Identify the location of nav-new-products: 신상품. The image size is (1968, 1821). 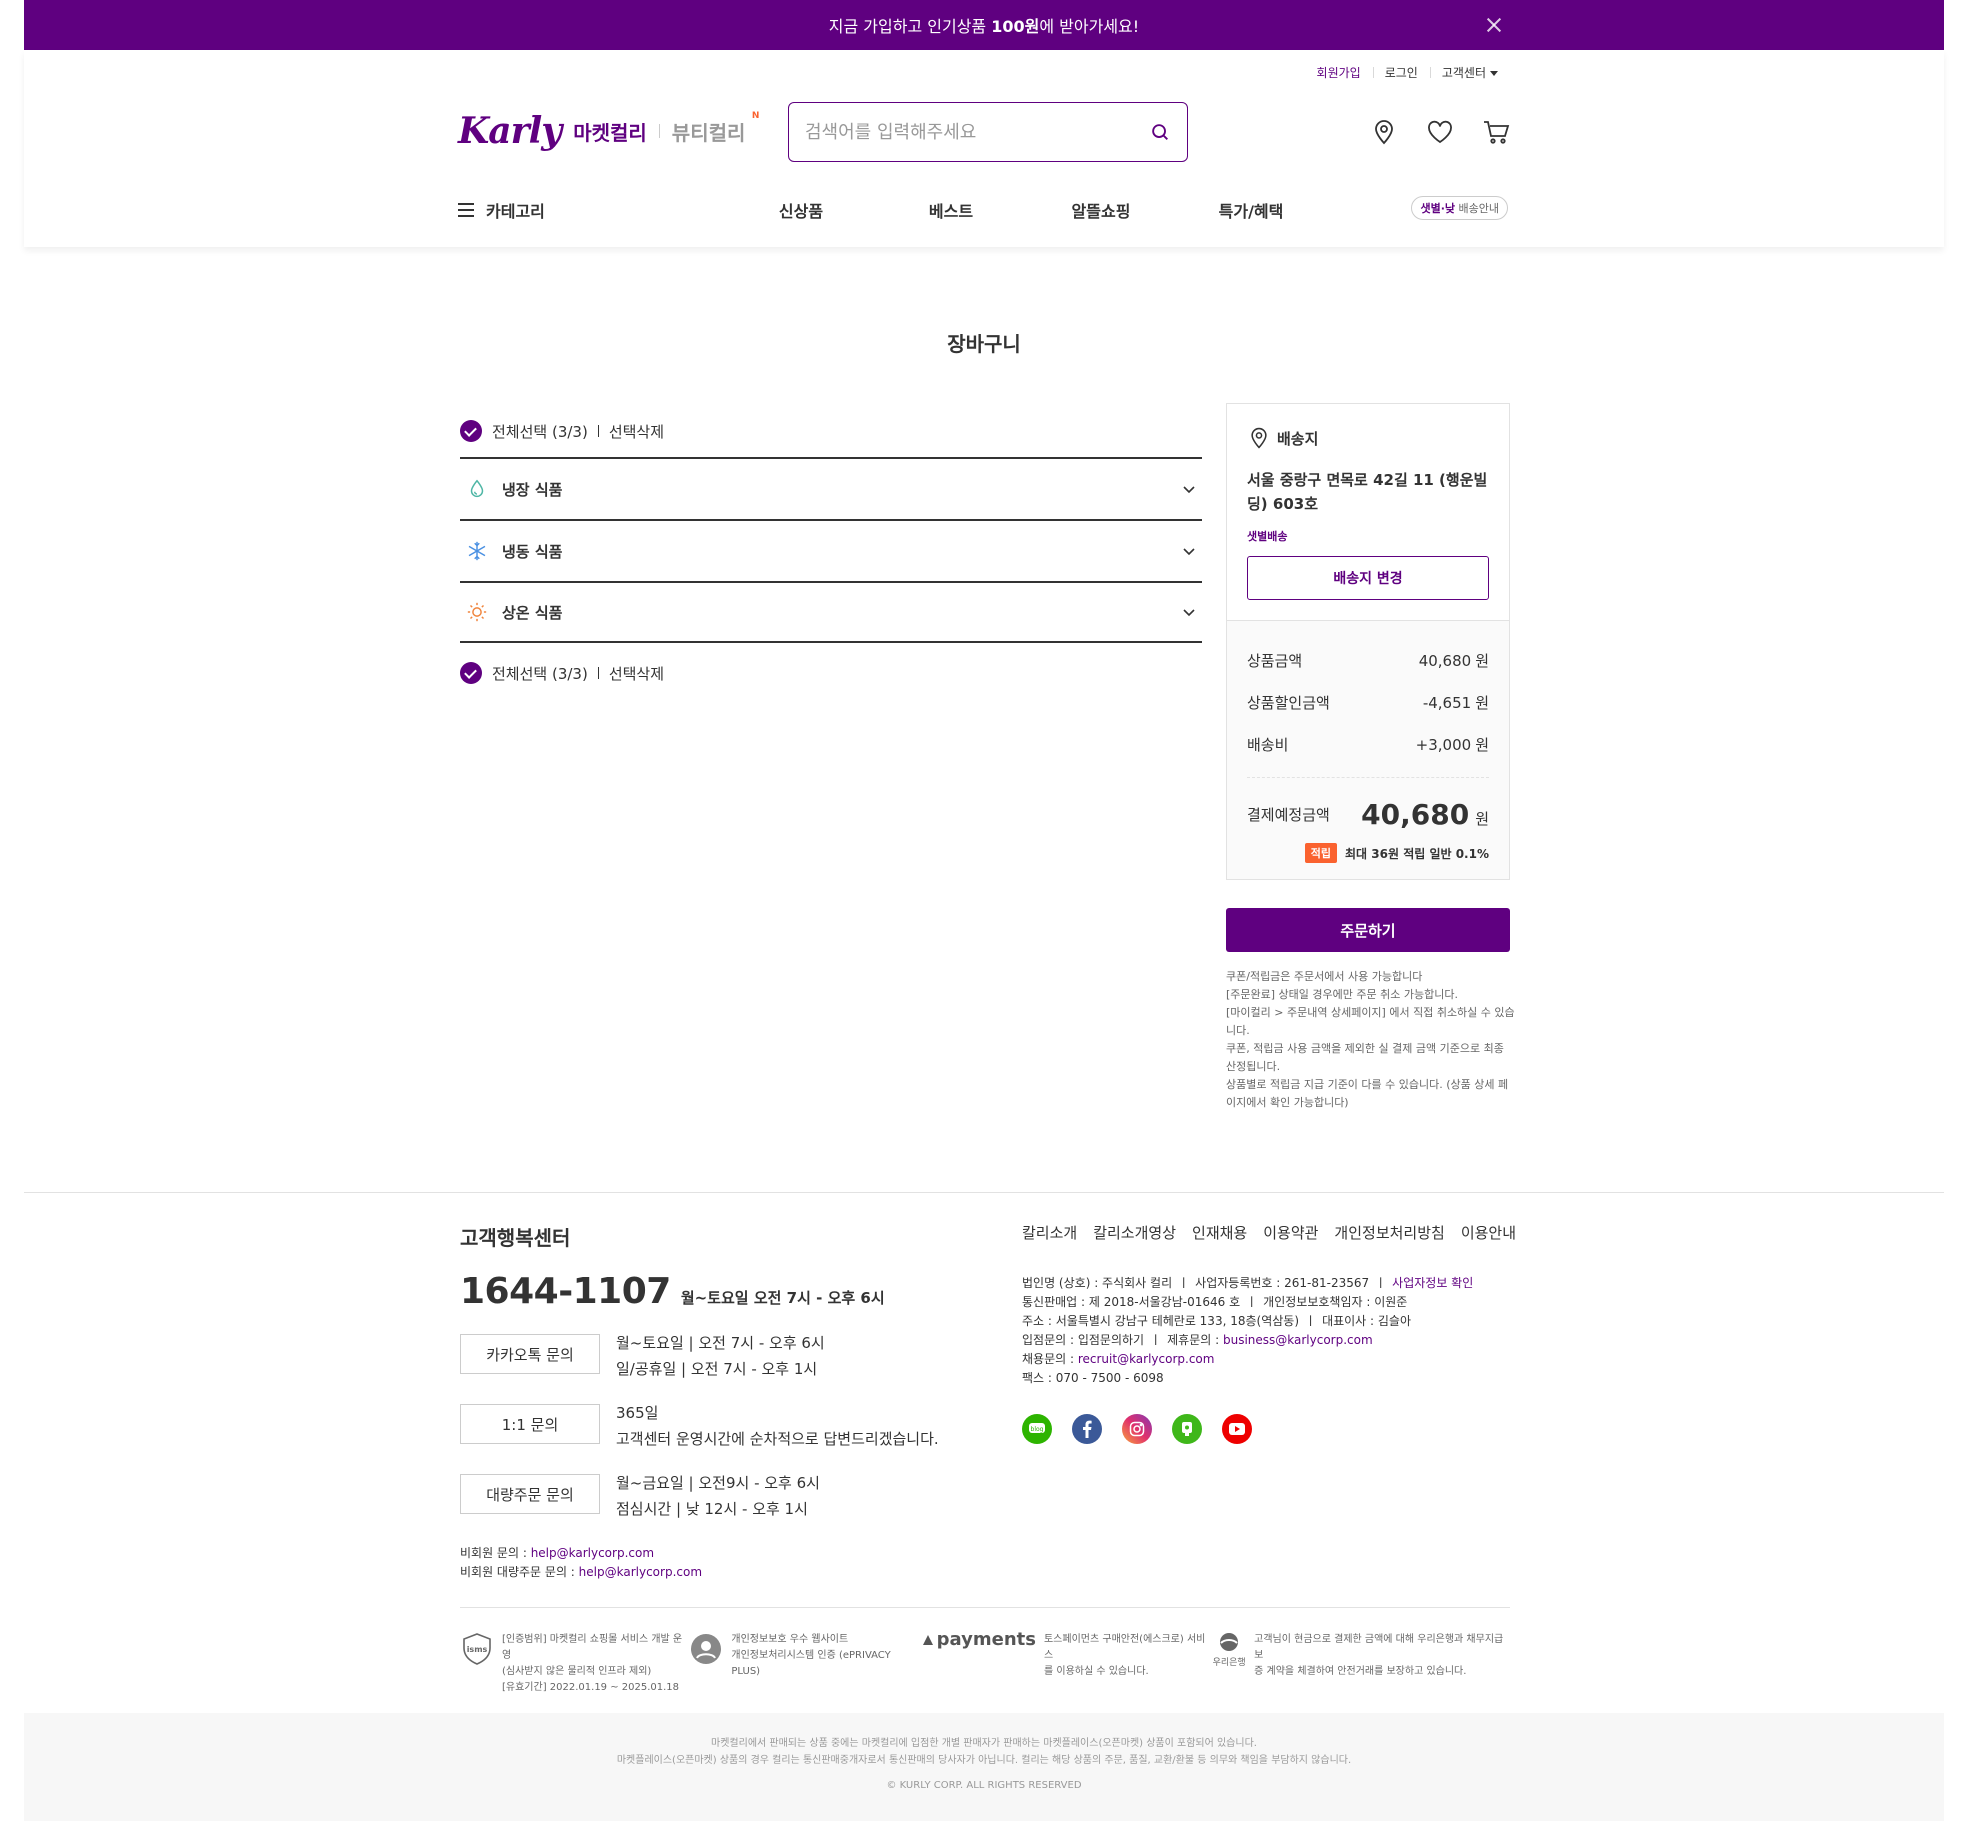
(801, 210).